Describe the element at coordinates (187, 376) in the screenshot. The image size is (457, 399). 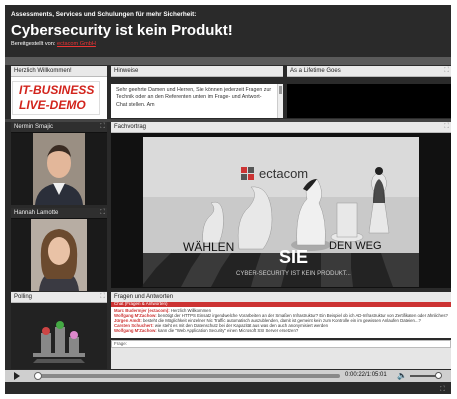
I see `seek-bar` at that location.